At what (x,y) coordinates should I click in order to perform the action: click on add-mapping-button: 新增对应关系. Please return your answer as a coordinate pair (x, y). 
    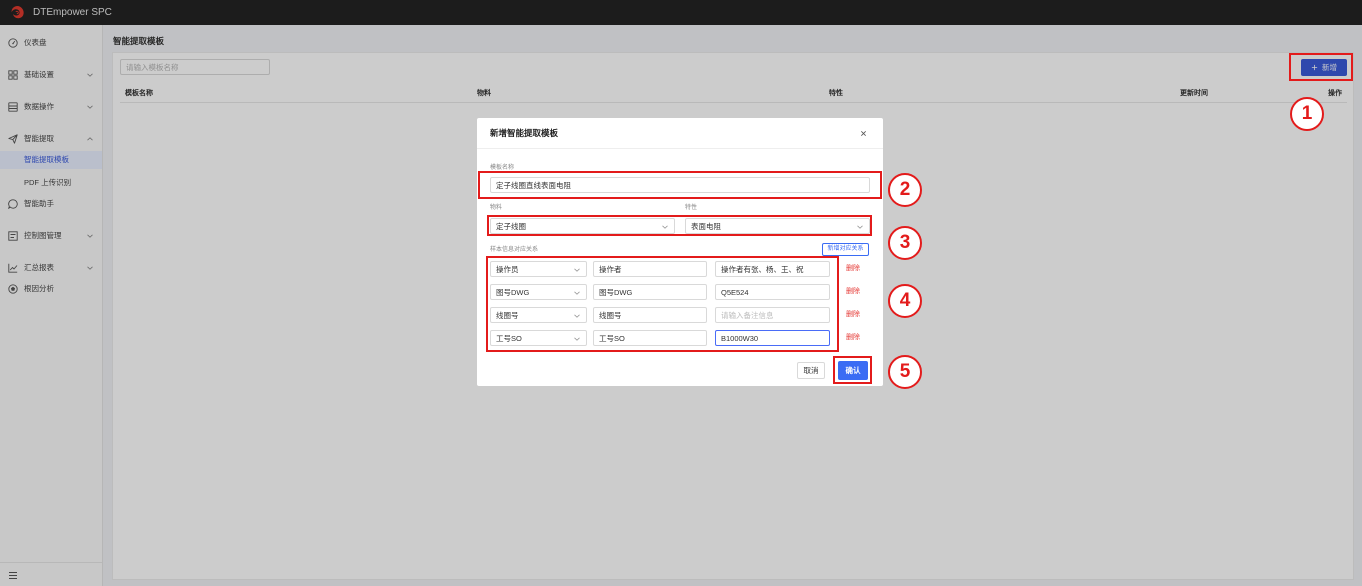
    Looking at the image, I should click on (845, 249).